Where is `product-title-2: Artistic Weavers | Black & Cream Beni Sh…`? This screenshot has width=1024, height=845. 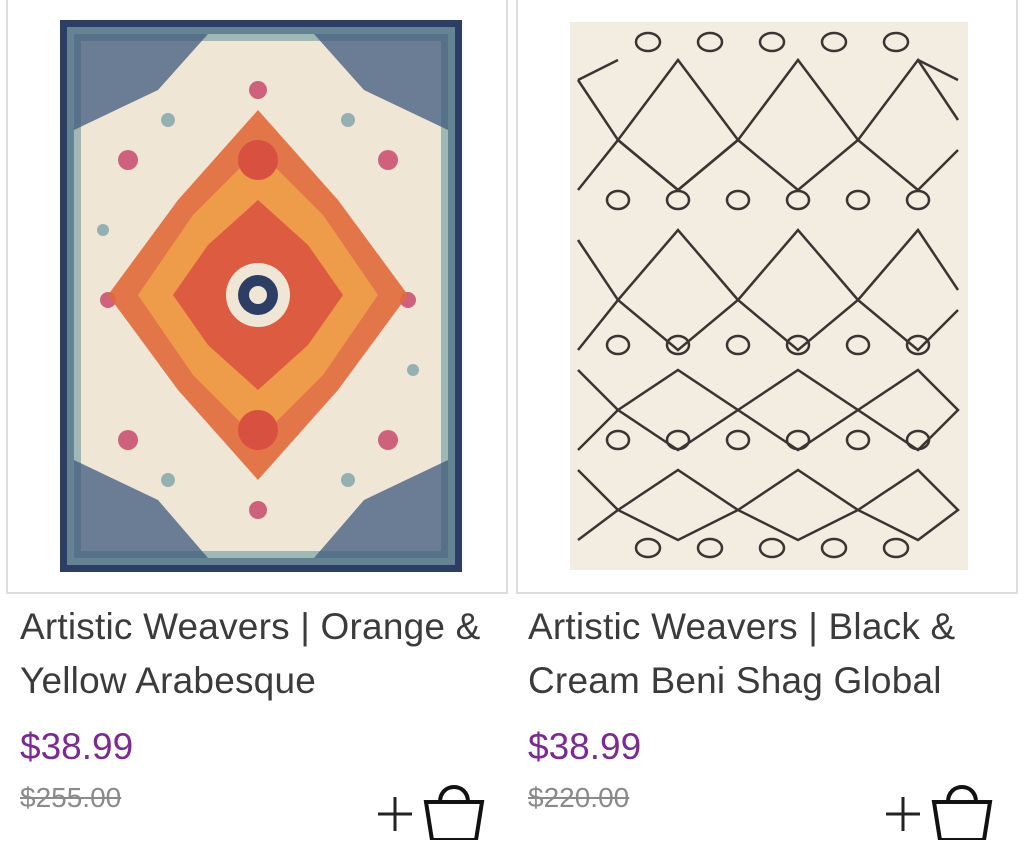 product-title-2: Artistic Weavers | Black & Cream Beni Sh… is located at coordinates (768, 654).